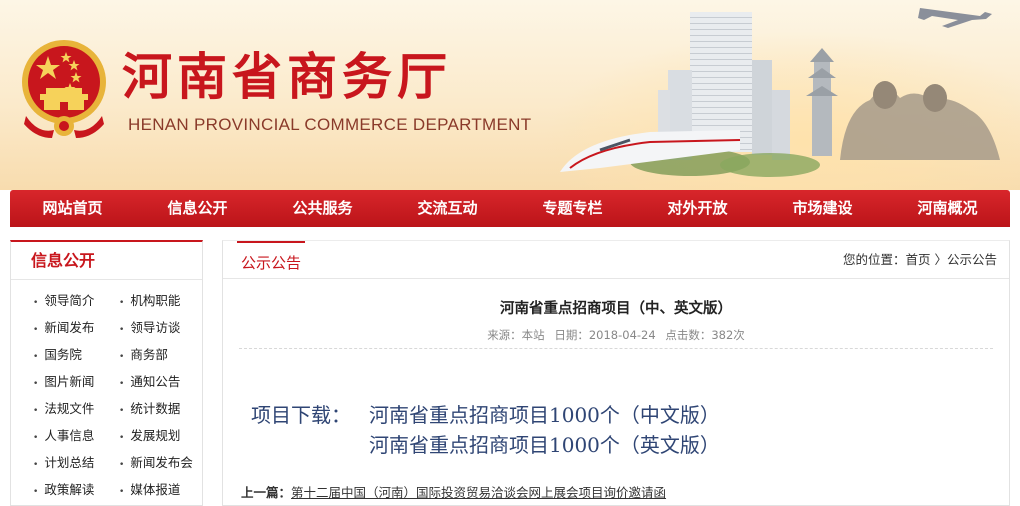 The image size is (1020, 506). Describe the element at coordinates (266, 492) in the screenshot. I see `previous-article-label: 上一篇：` at that location.